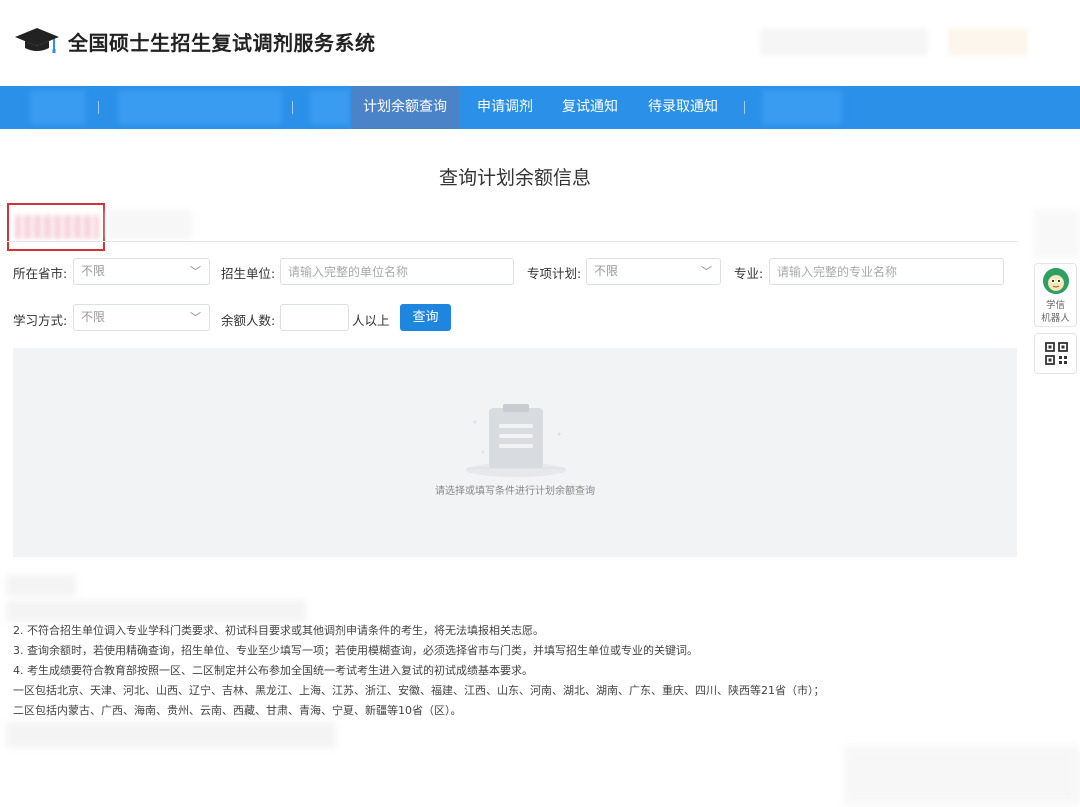 This screenshot has width=1080, height=807. Describe the element at coordinates (141, 271) in the screenshot. I see `province-select: 不限 ﹀` at that location.